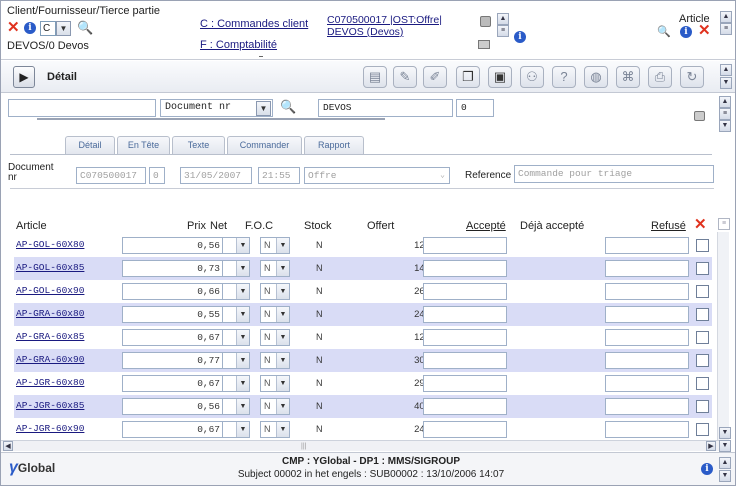 The width and height of the screenshot is (736, 486). What do you see at coordinates (303, 446) in the screenshot?
I see `scroll-grip-icon: |||` at bounding box center [303, 446].